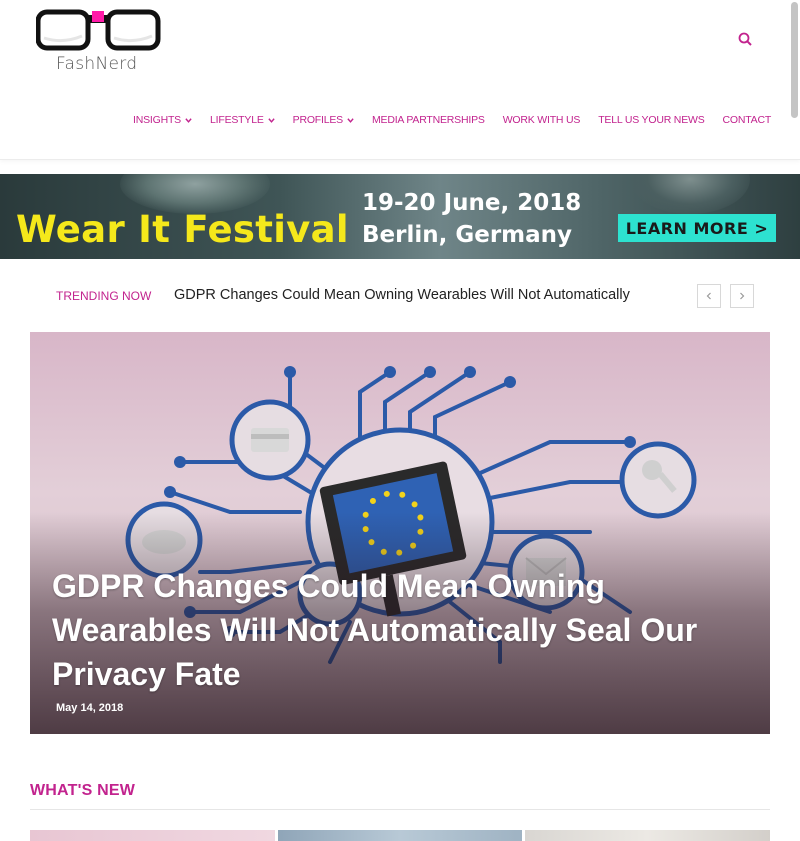 Image resolution: width=800 pixels, height=841 pixels. What do you see at coordinates (467, 235) in the screenshot?
I see `banner-place: Berlin, Germany` at bounding box center [467, 235].